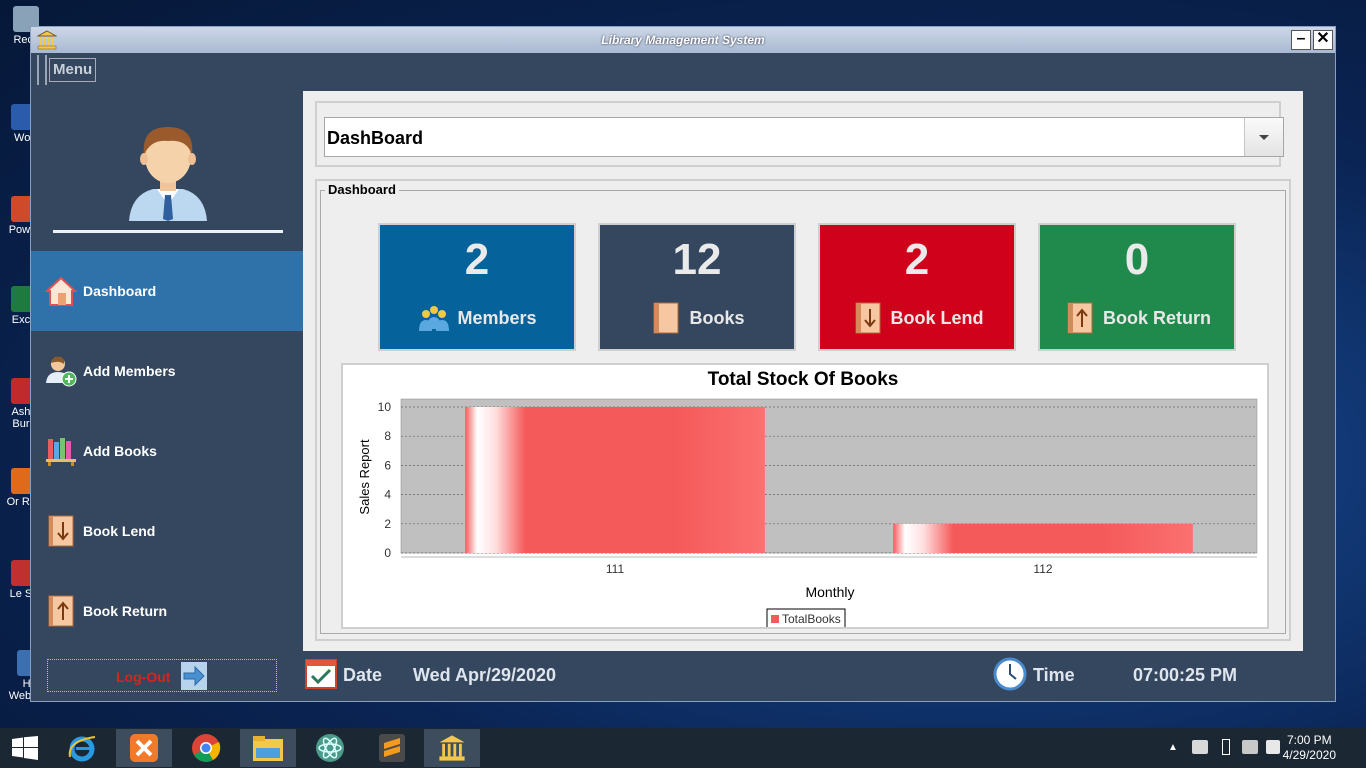 Image resolution: width=1366 pixels, height=768 pixels. I want to click on book-return-count: 0, so click(1137, 259).